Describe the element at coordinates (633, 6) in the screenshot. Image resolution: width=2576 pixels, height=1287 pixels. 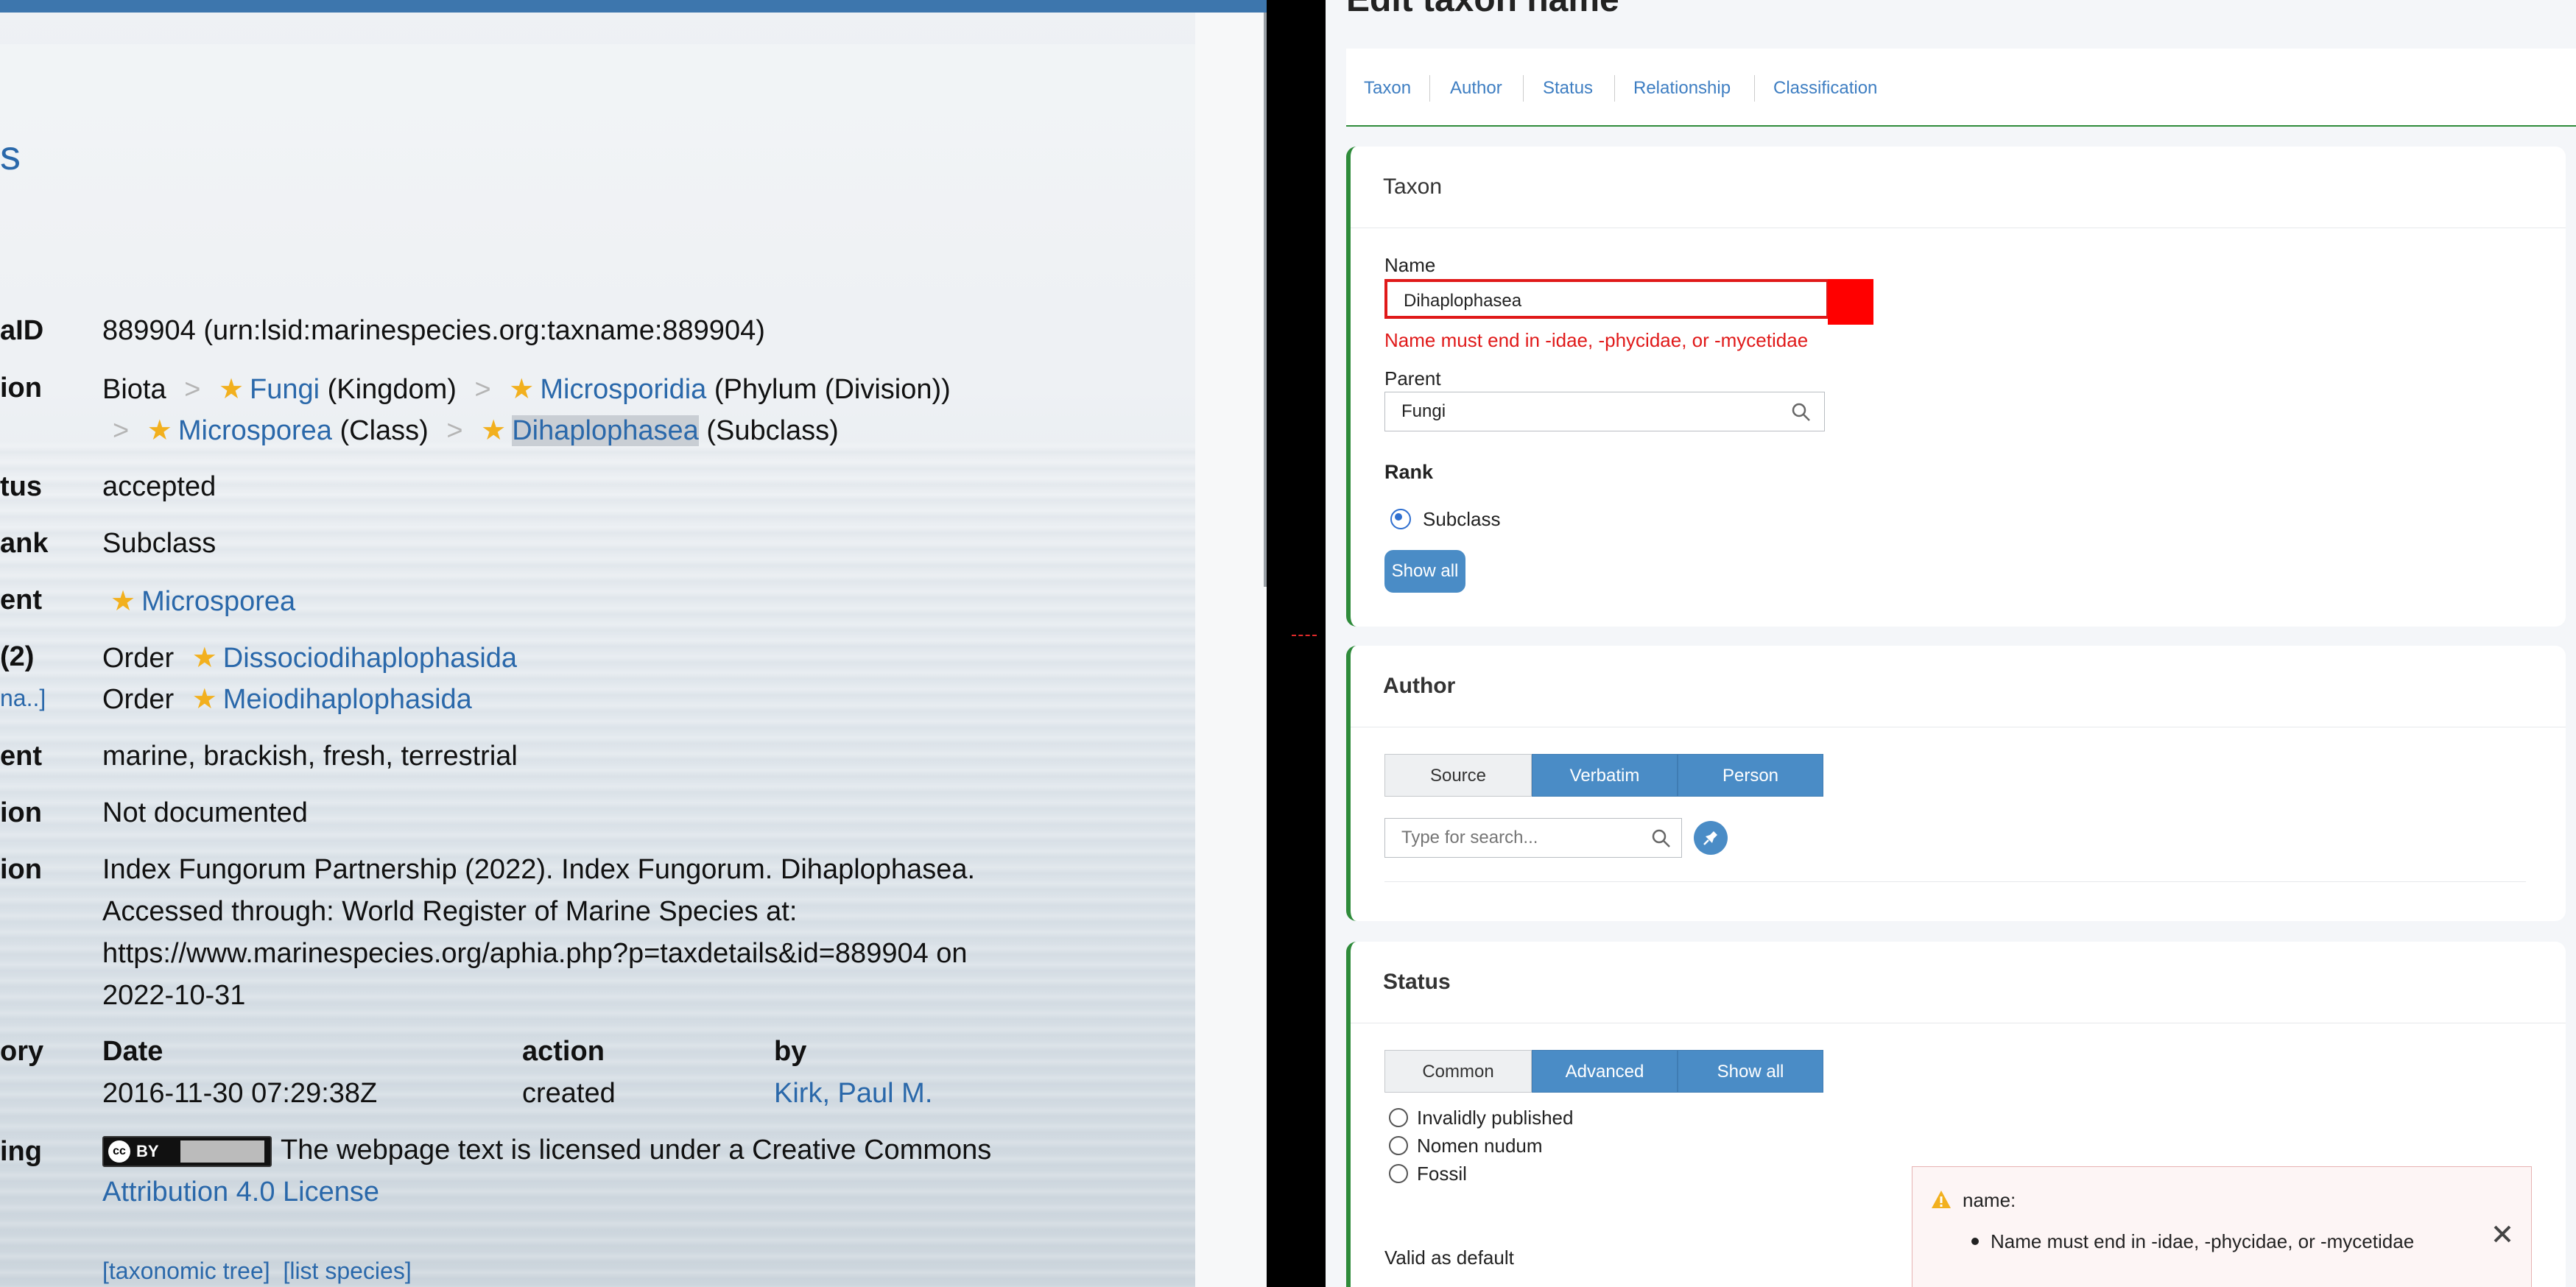
I see `top-header-bar` at that location.